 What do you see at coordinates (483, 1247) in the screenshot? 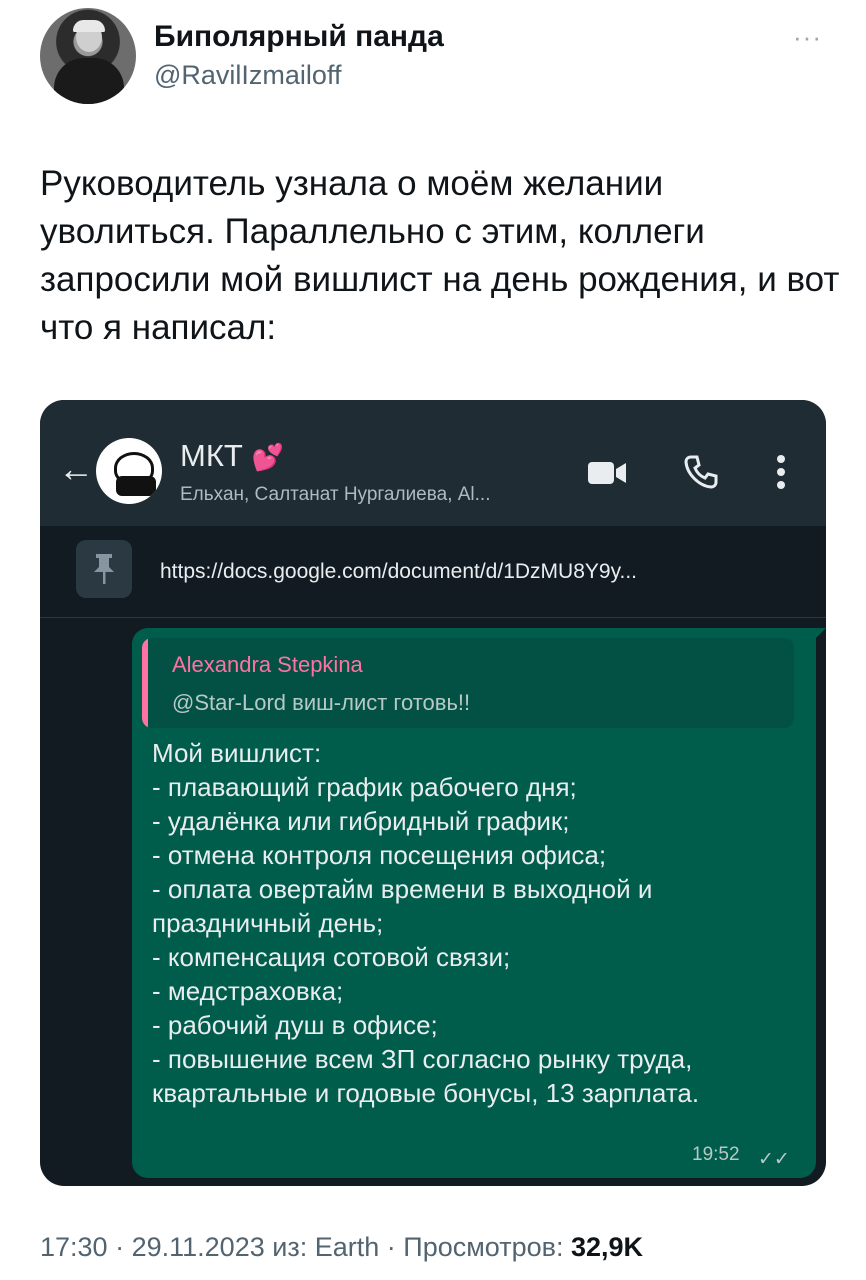
I see `views-label: Просмотров:` at bounding box center [483, 1247].